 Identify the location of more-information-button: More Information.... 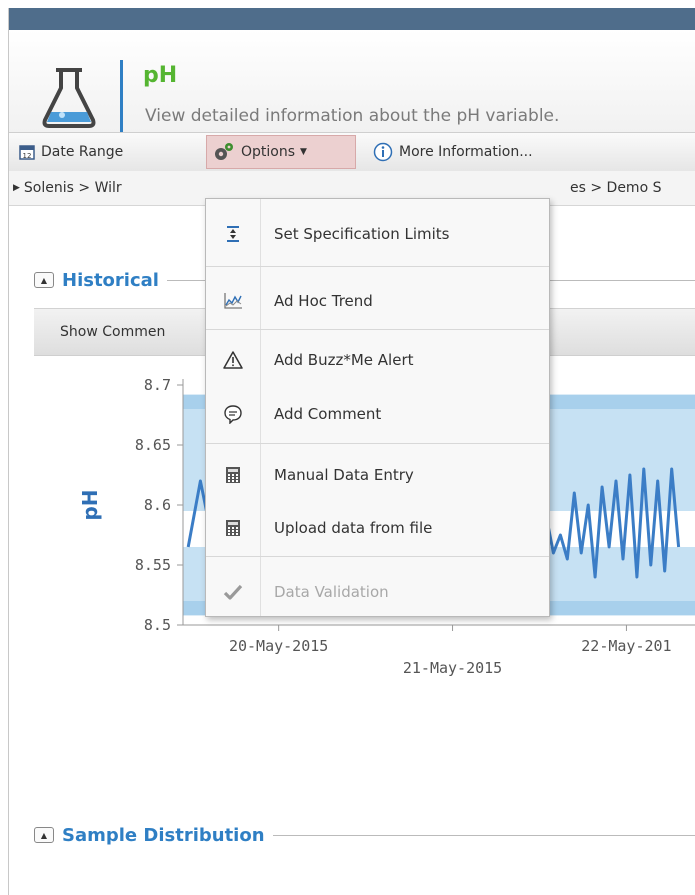
(453, 152).